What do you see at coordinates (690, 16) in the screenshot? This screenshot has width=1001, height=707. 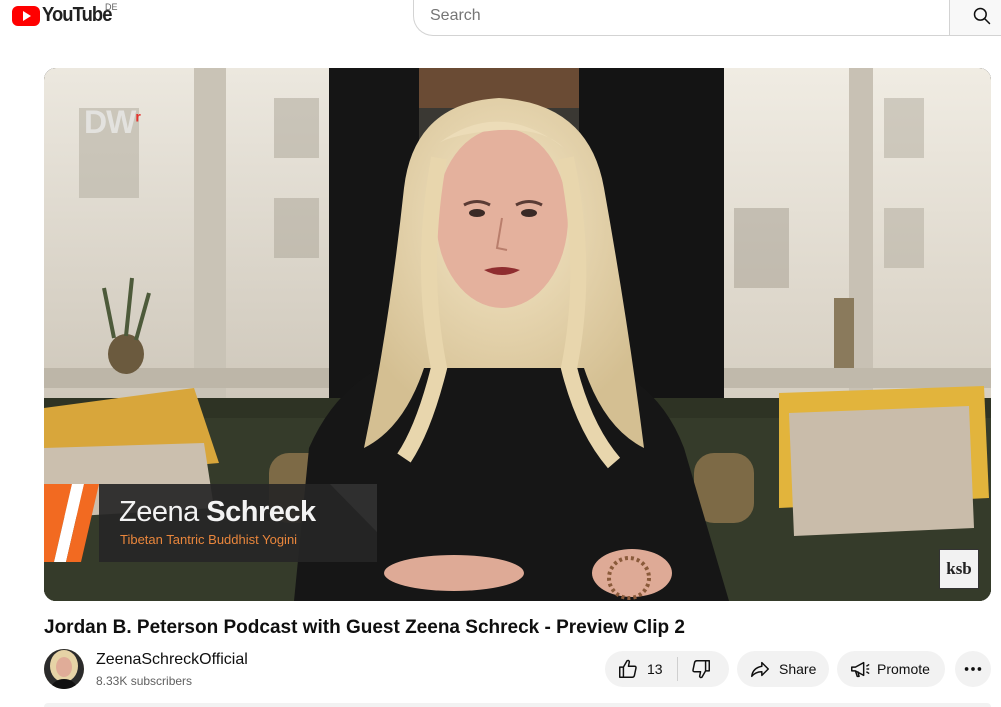 I see `search-input` at bounding box center [690, 16].